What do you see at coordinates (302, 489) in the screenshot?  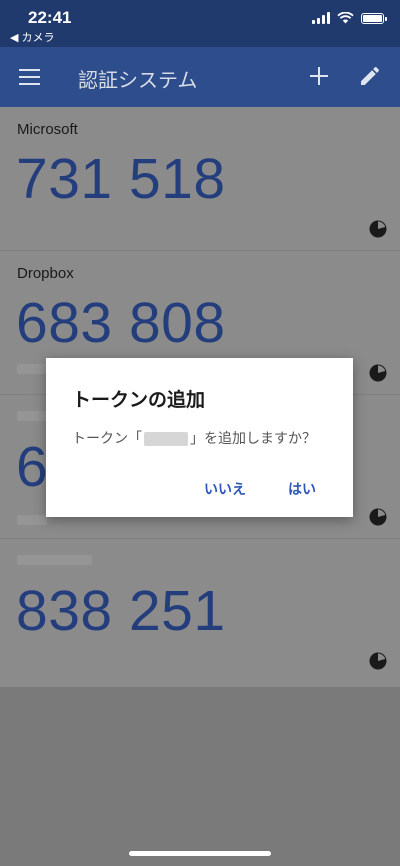 I see `yes-button: はい` at bounding box center [302, 489].